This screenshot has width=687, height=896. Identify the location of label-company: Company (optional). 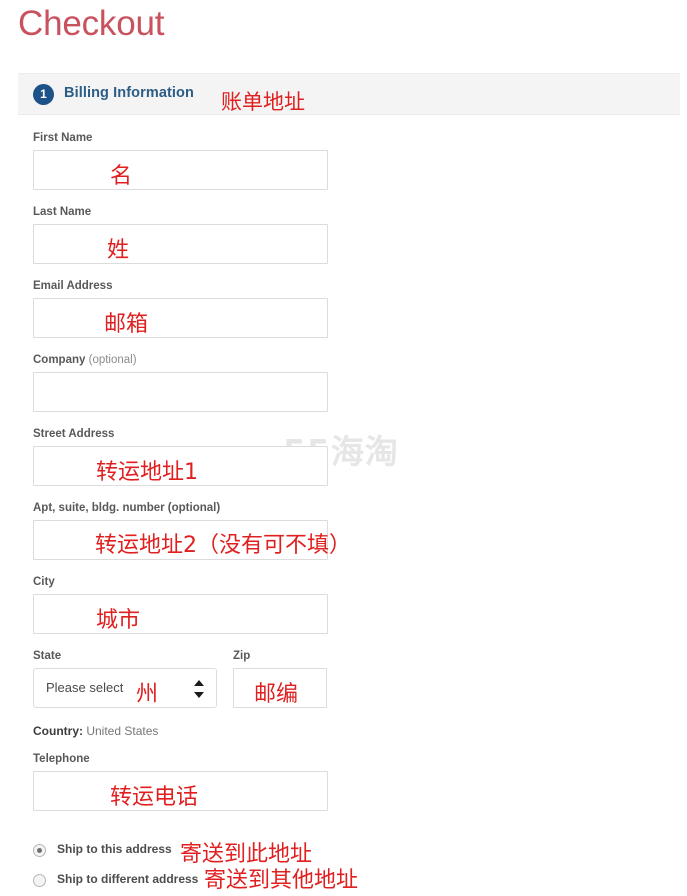
(85, 360).